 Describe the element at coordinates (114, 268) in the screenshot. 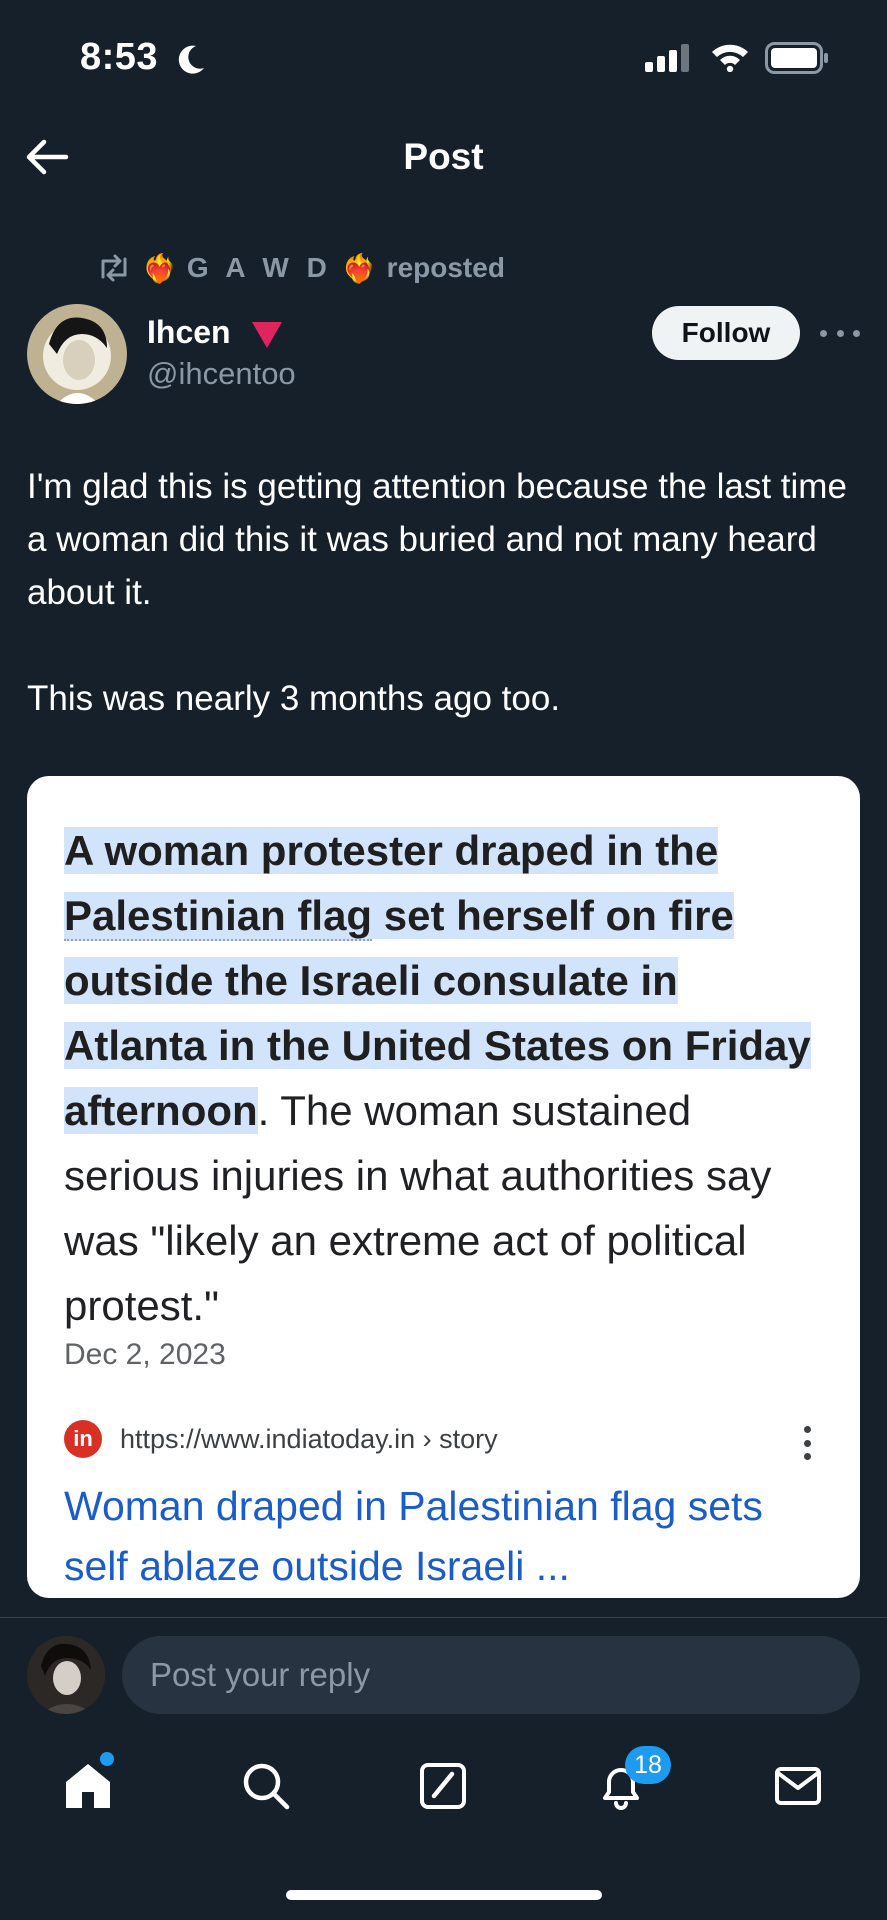

I see `repost-icon` at that location.